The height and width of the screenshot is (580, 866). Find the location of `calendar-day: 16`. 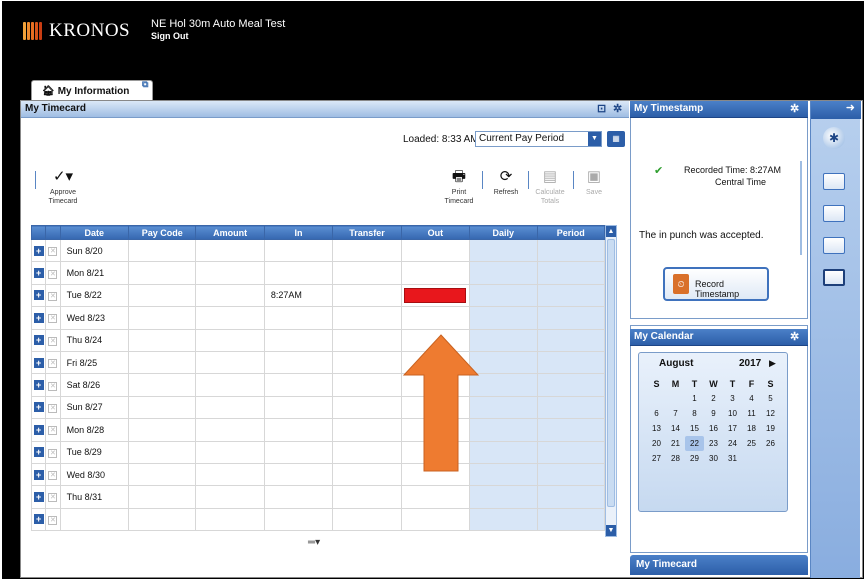

calendar-day: 16 is located at coordinates (713, 428).